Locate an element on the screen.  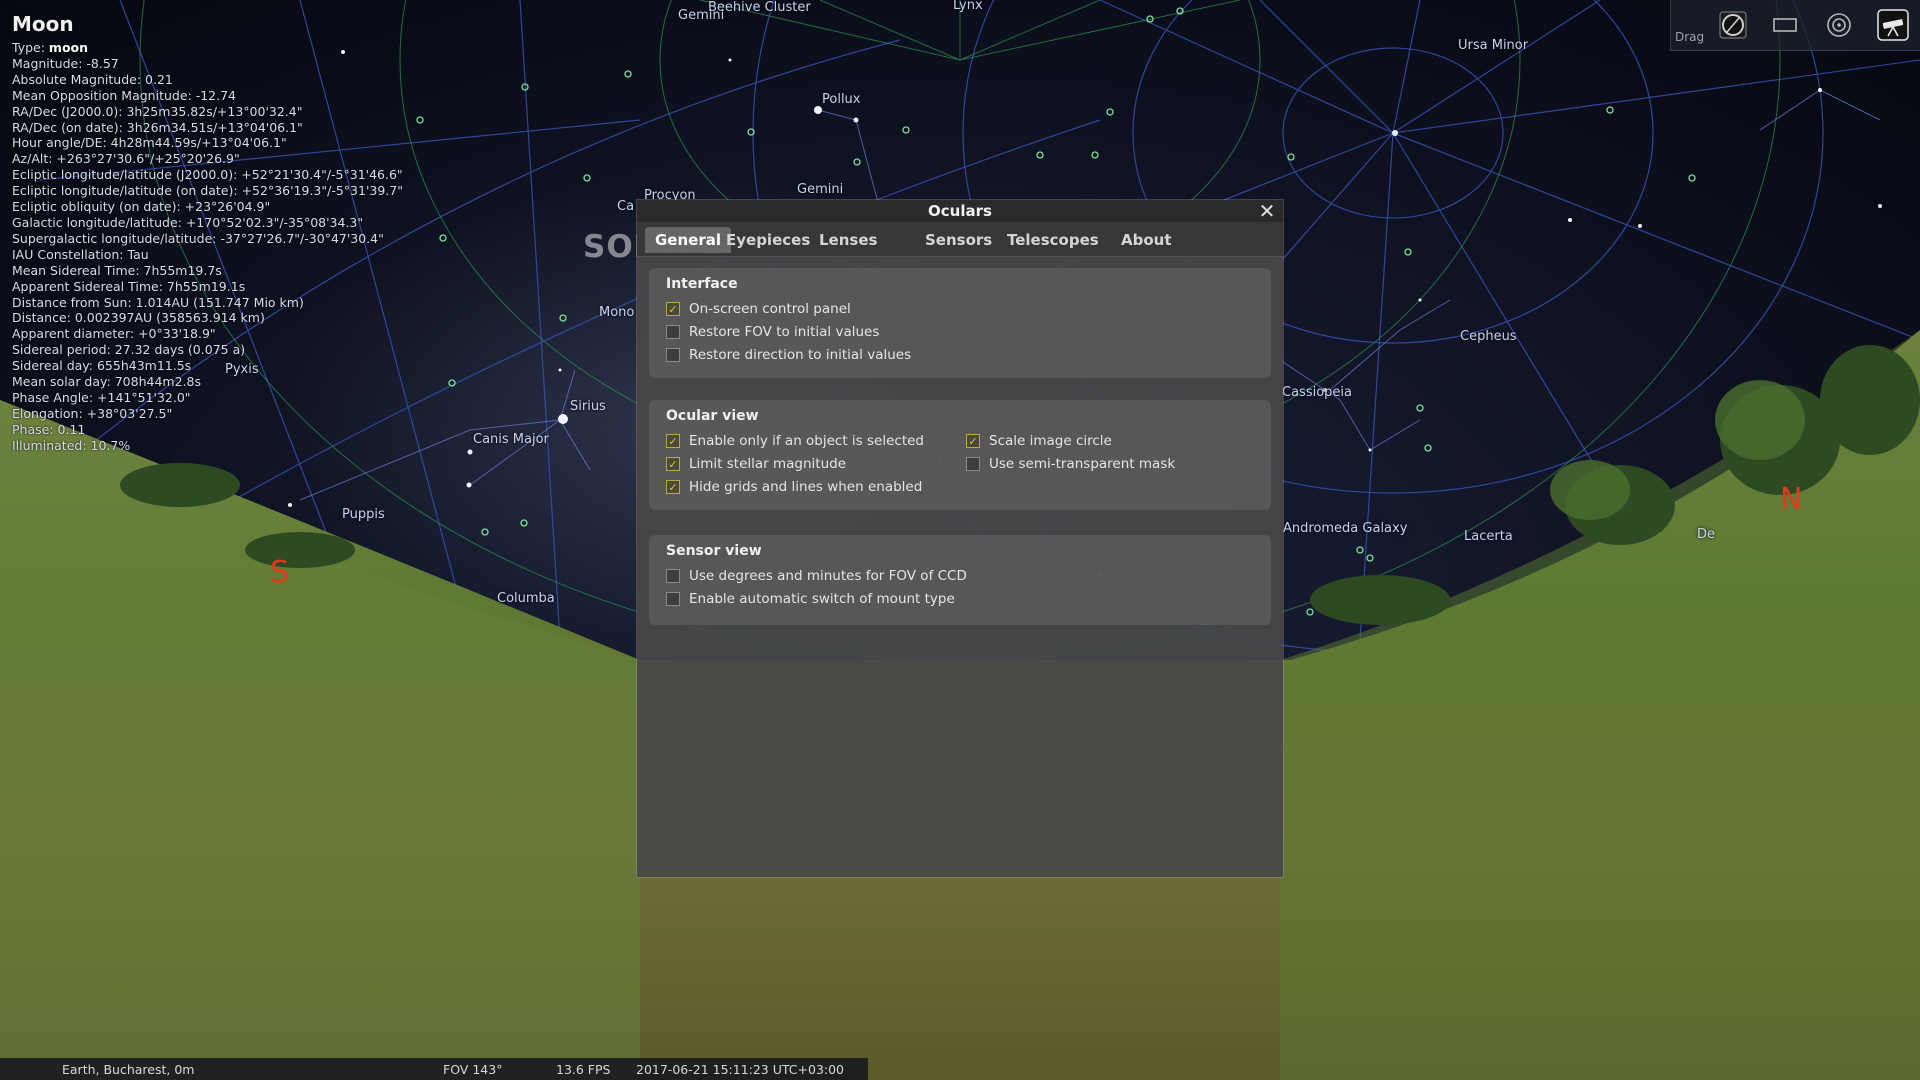
option-label: Enable only if an object is selected is located at coordinates (806, 441).